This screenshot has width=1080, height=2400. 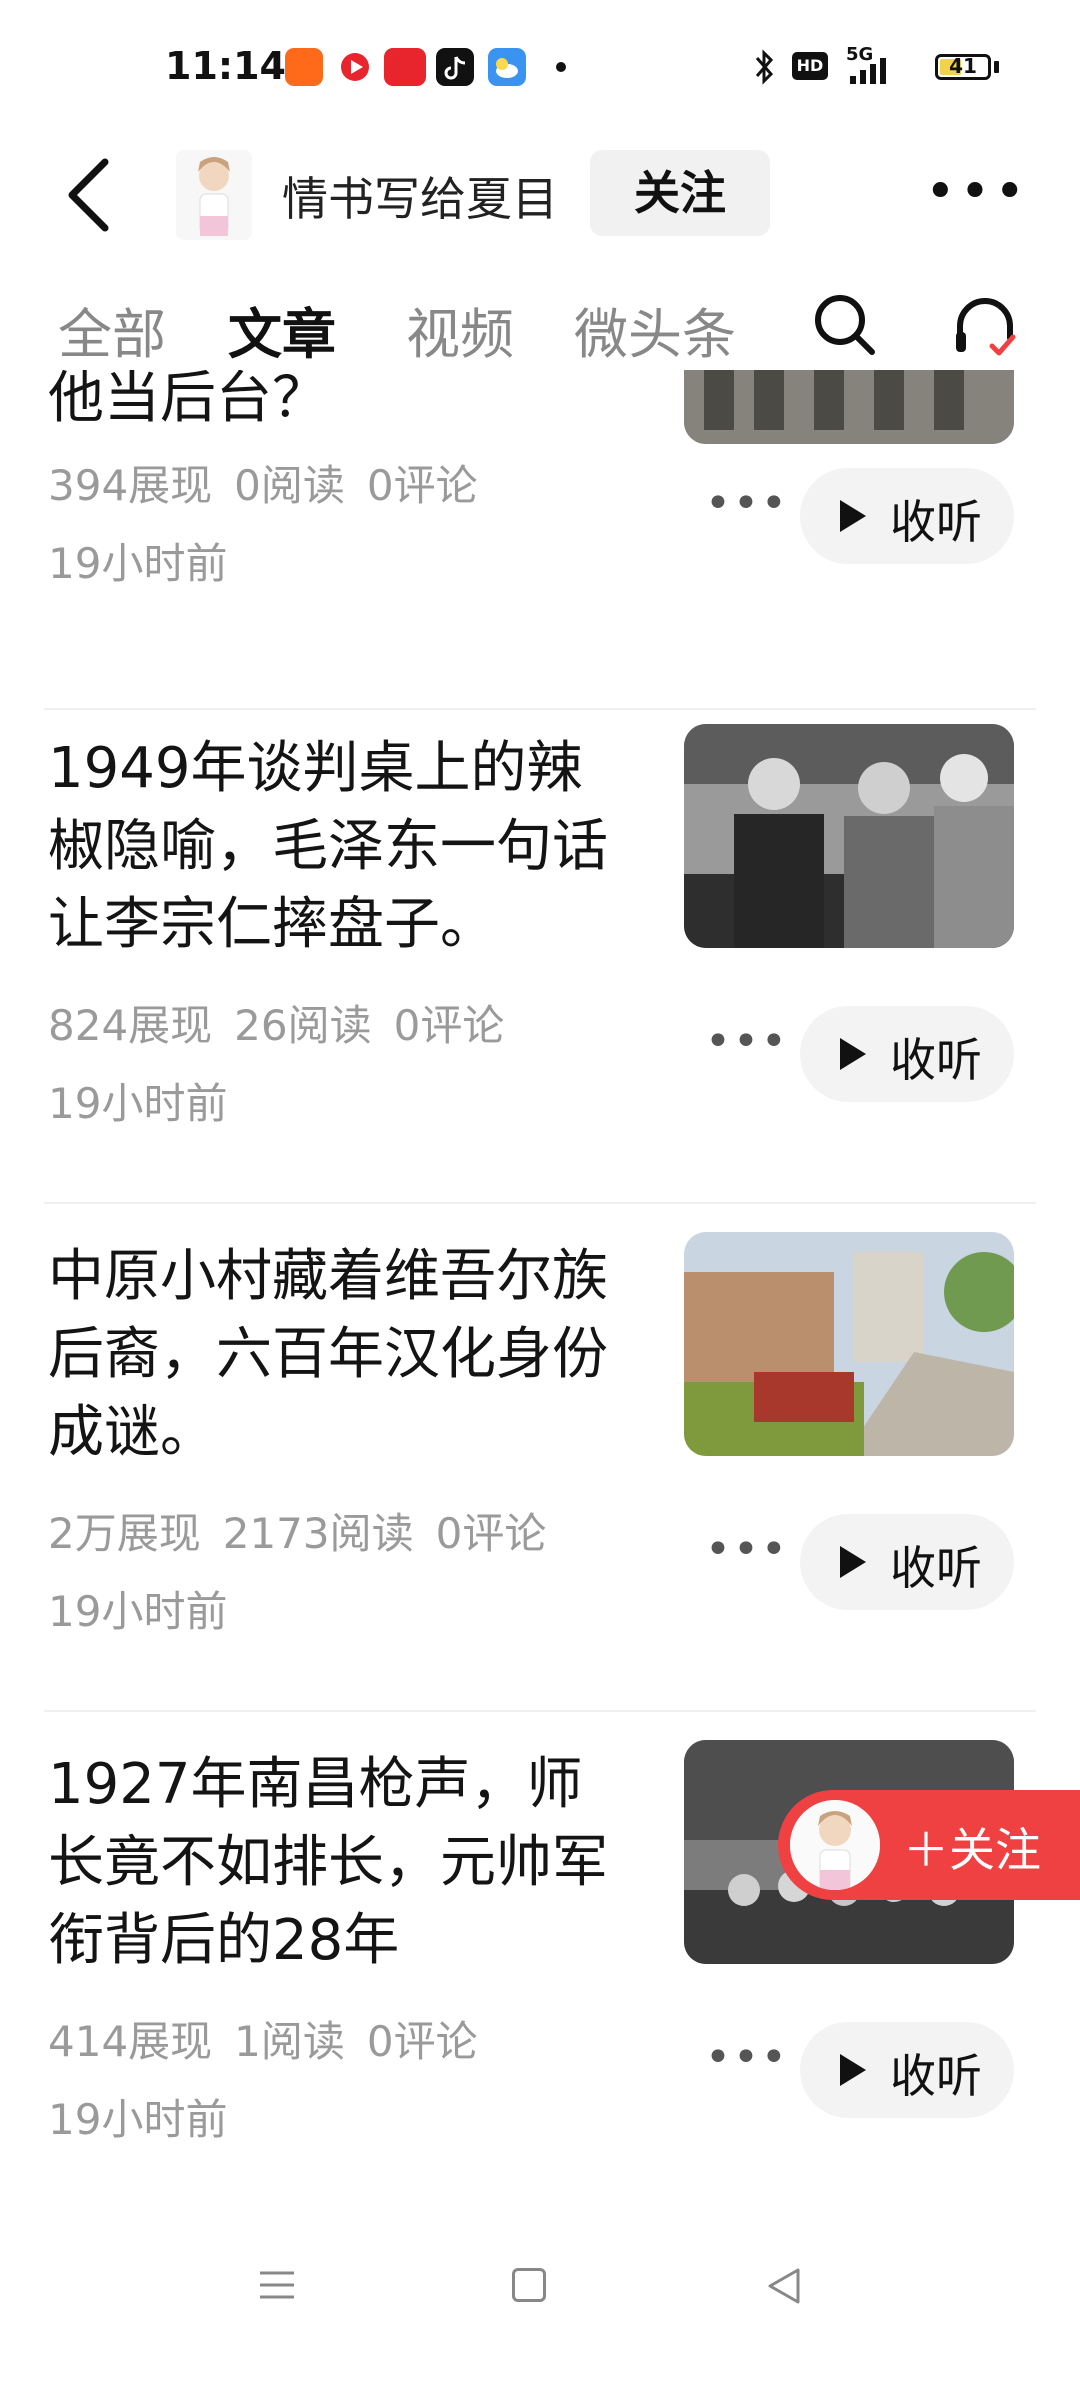 What do you see at coordinates (784, 2286) in the screenshot?
I see `nav-back-icon` at bounding box center [784, 2286].